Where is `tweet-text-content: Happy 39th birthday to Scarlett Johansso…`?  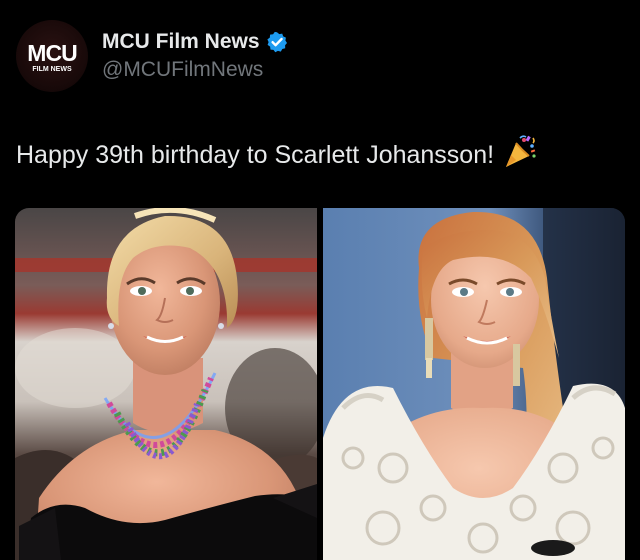
tweet-text-content: Happy 39th birthday to Scarlett Johansso… is located at coordinates (255, 155).